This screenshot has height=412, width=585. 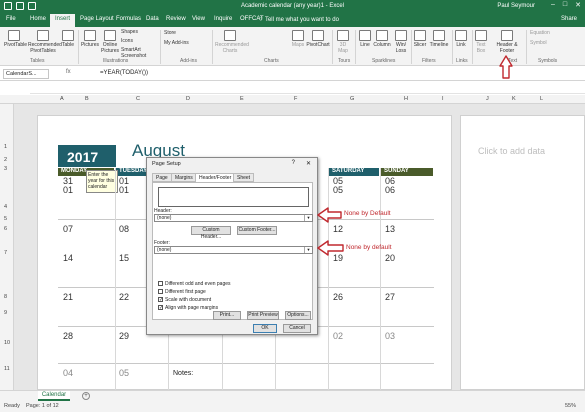 I want to click on tab-home: Home, so click(x=38, y=19).